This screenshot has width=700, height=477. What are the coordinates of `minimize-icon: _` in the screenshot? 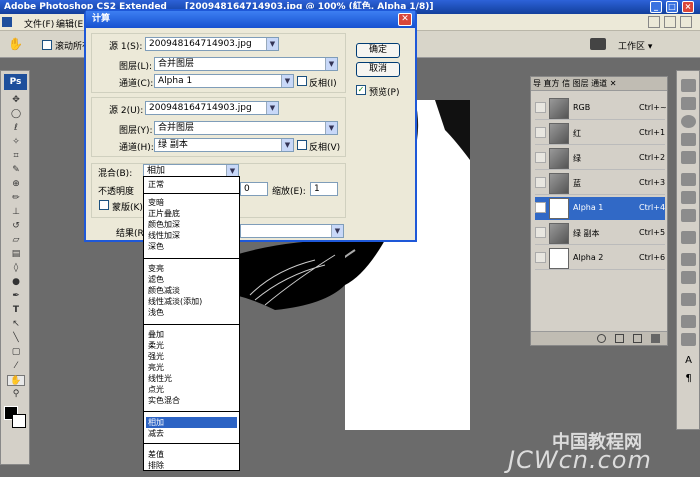 It's located at (656, 7).